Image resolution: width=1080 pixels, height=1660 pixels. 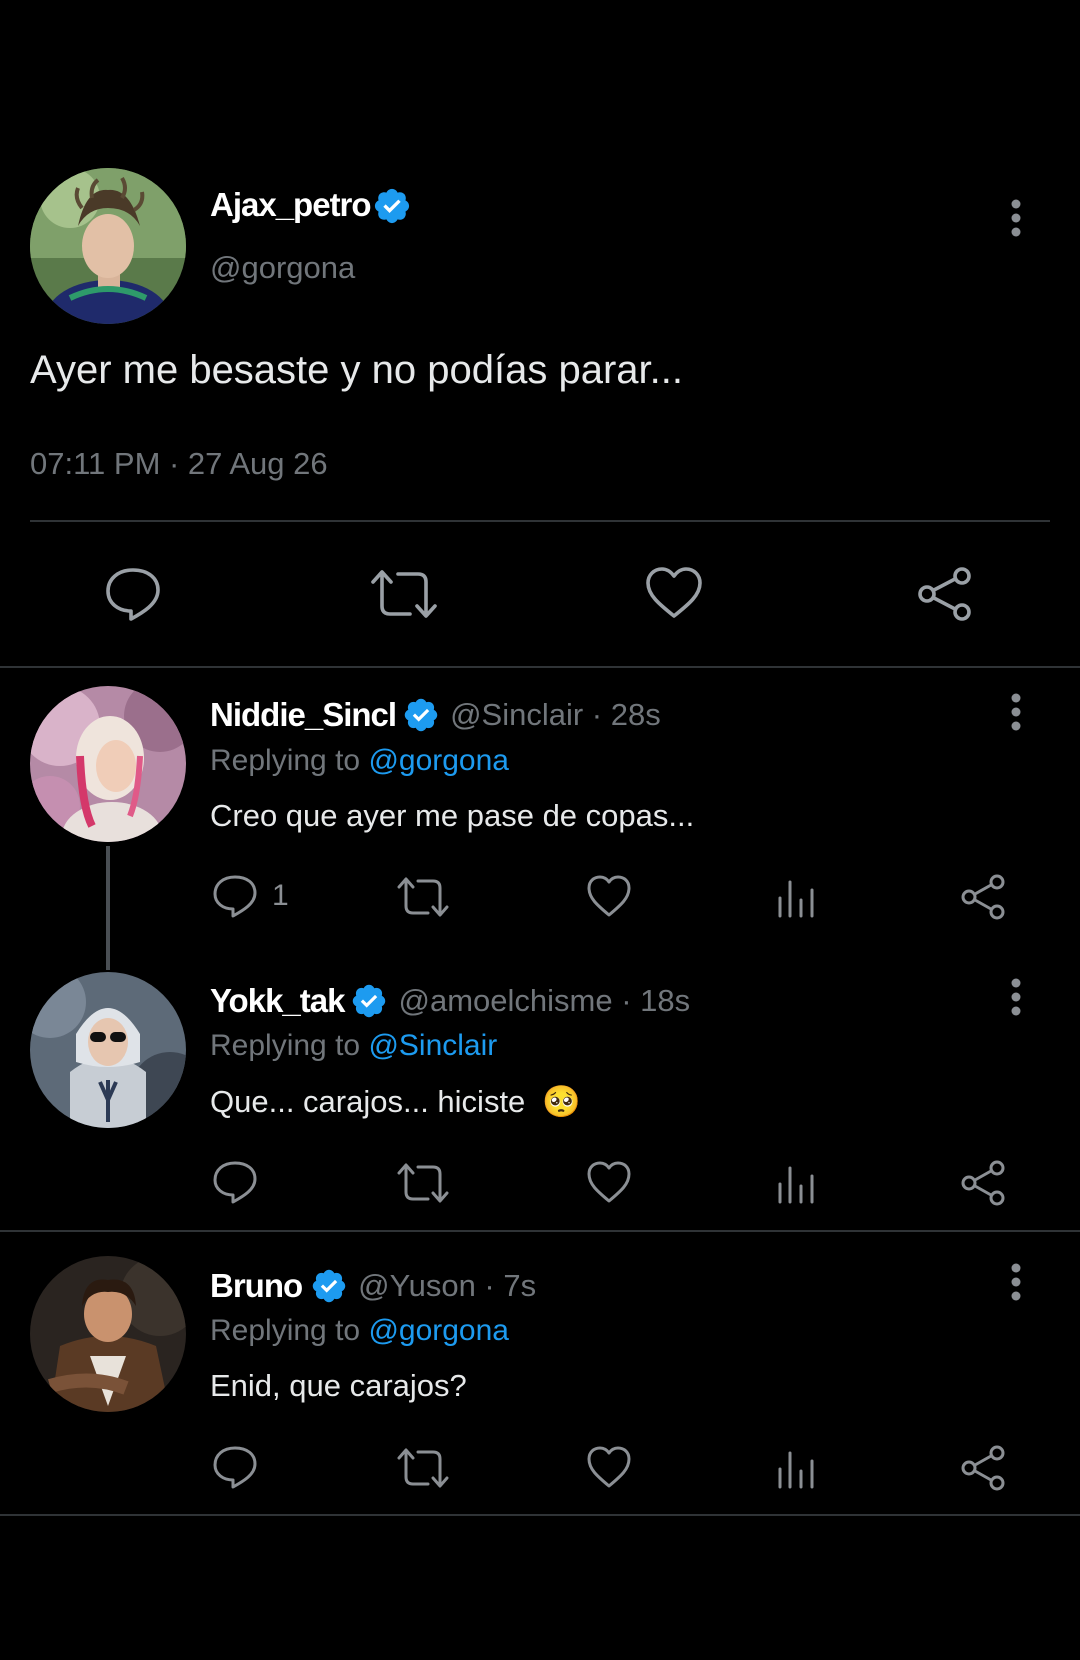 What do you see at coordinates (108, 764) in the screenshot?
I see `avatar-niddie-sincl` at bounding box center [108, 764].